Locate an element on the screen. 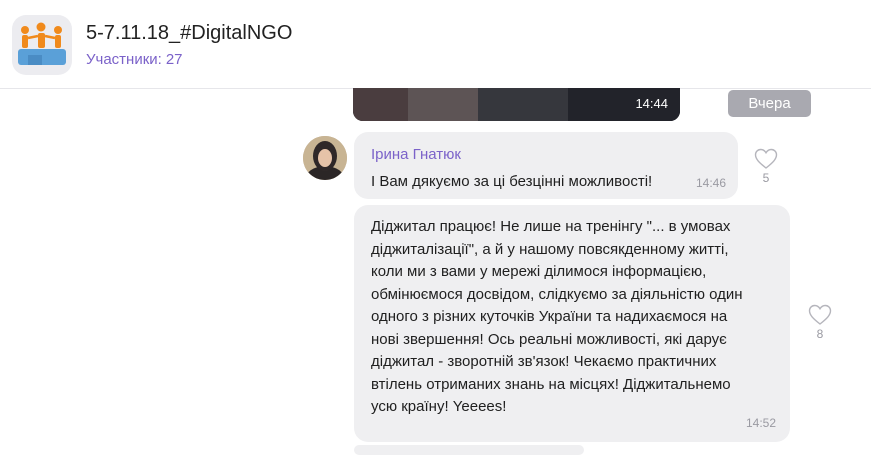 The width and height of the screenshot is (871, 455). photo-message: 14:44 is located at coordinates (516, 104).